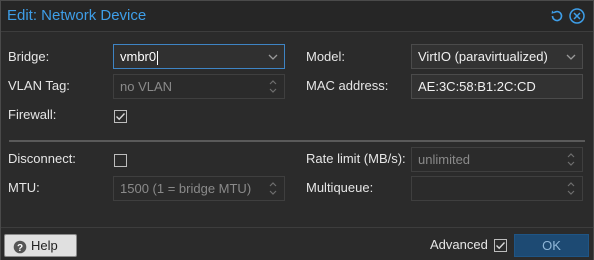 The width and height of the screenshot is (594, 260). What do you see at coordinates (44, 245) in the screenshot?
I see `help-button-label: Help` at bounding box center [44, 245].